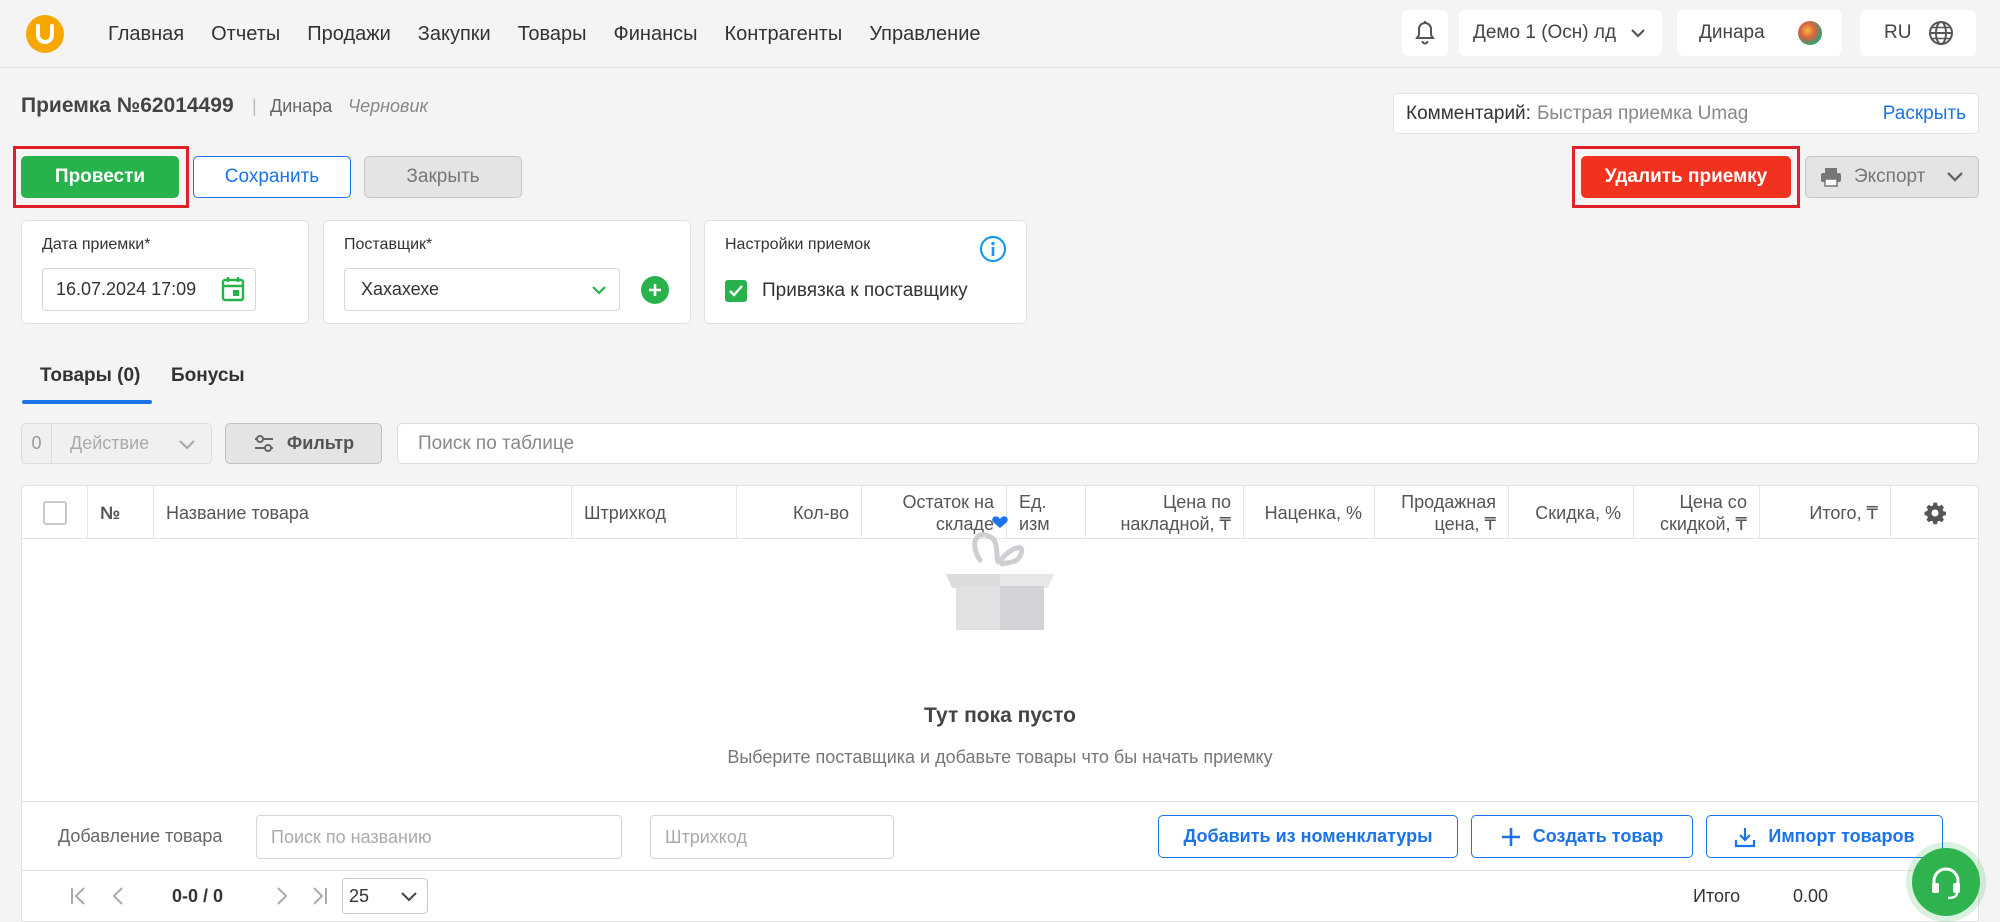 This screenshot has height=922, width=2000. I want to click on column-invoice-price: Цена по накладной, ₸, so click(1165, 512).